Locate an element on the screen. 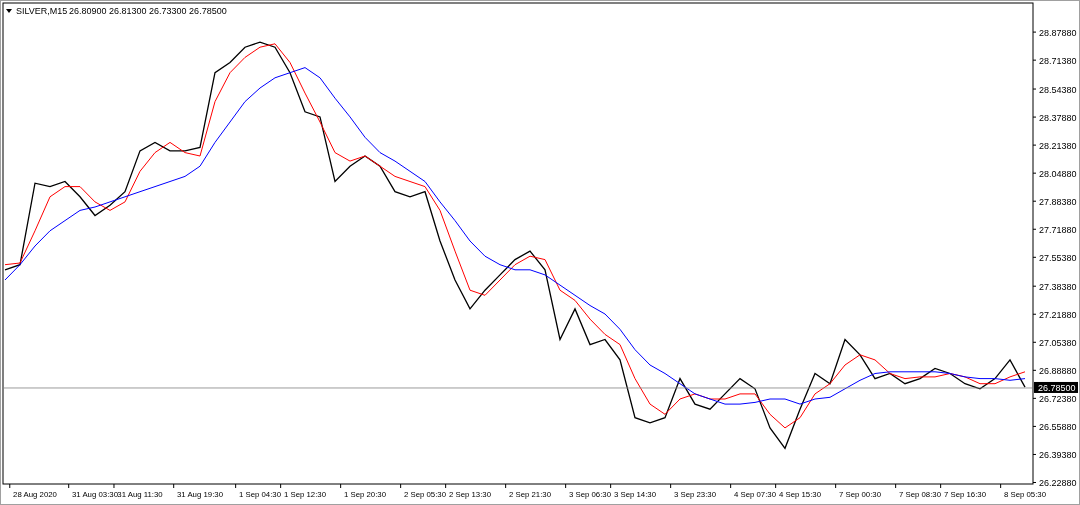  price-axis-label: 27.21880 is located at coordinates (1058, 314).